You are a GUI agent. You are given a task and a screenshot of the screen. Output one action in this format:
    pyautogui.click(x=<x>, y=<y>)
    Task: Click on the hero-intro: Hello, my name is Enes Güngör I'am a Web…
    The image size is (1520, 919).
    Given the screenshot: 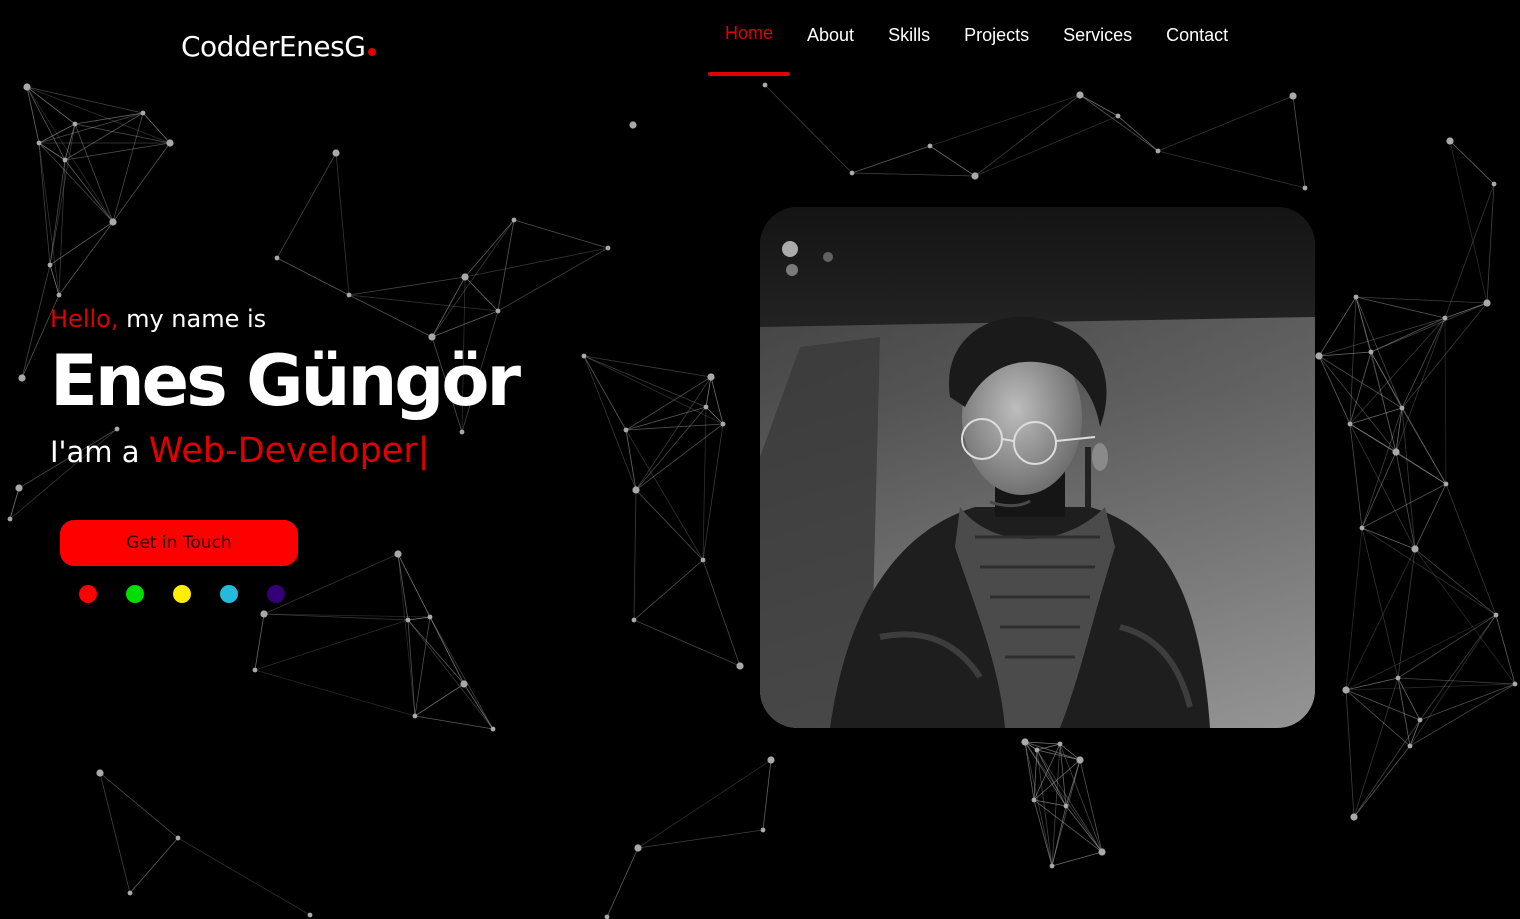 What is the action you would take?
    pyautogui.click(x=285, y=388)
    